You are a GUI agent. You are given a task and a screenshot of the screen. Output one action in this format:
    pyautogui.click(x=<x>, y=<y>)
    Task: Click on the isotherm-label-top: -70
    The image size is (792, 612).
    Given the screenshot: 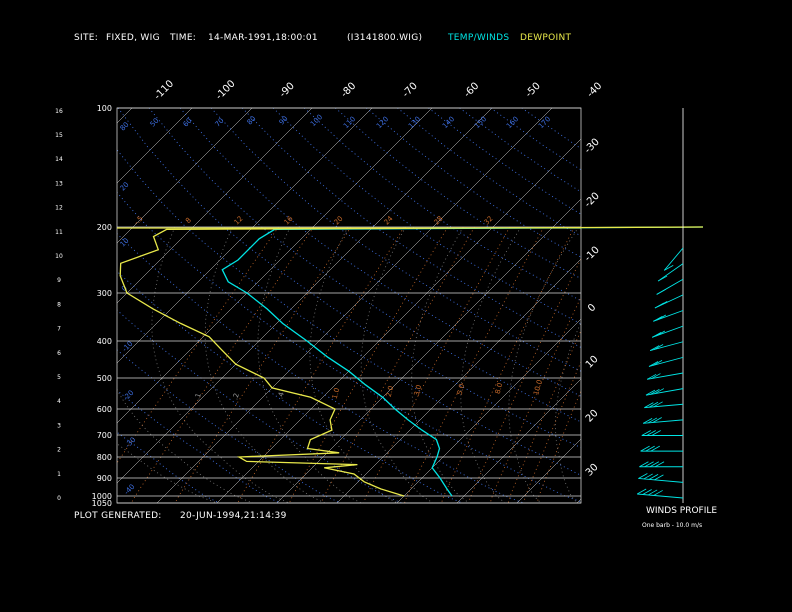 What is the action you would take?
    pyautogui.click(x=410, y=90)
    